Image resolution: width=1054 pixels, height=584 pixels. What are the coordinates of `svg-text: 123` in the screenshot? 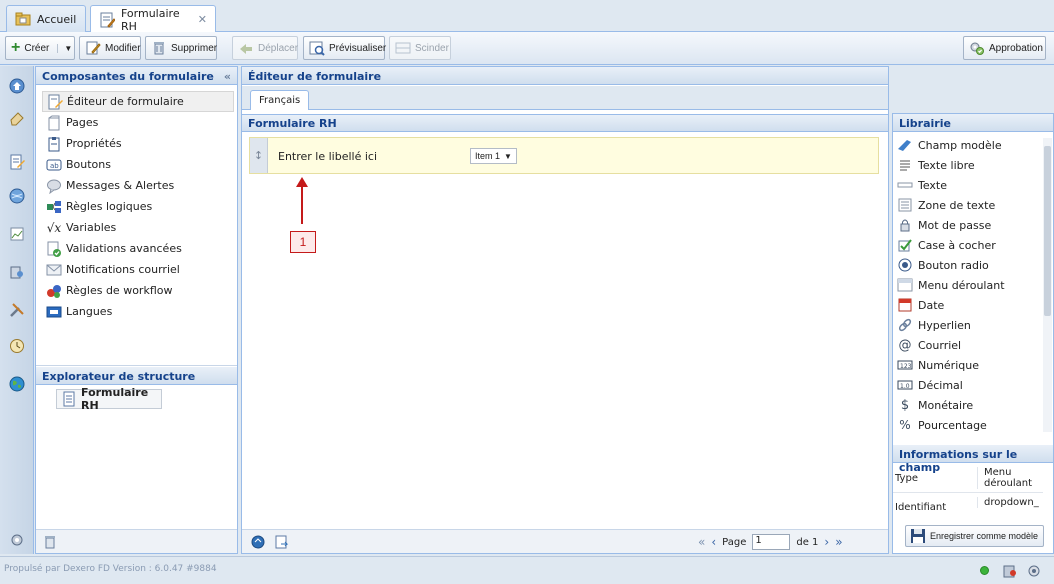 It's located at (906, 366).